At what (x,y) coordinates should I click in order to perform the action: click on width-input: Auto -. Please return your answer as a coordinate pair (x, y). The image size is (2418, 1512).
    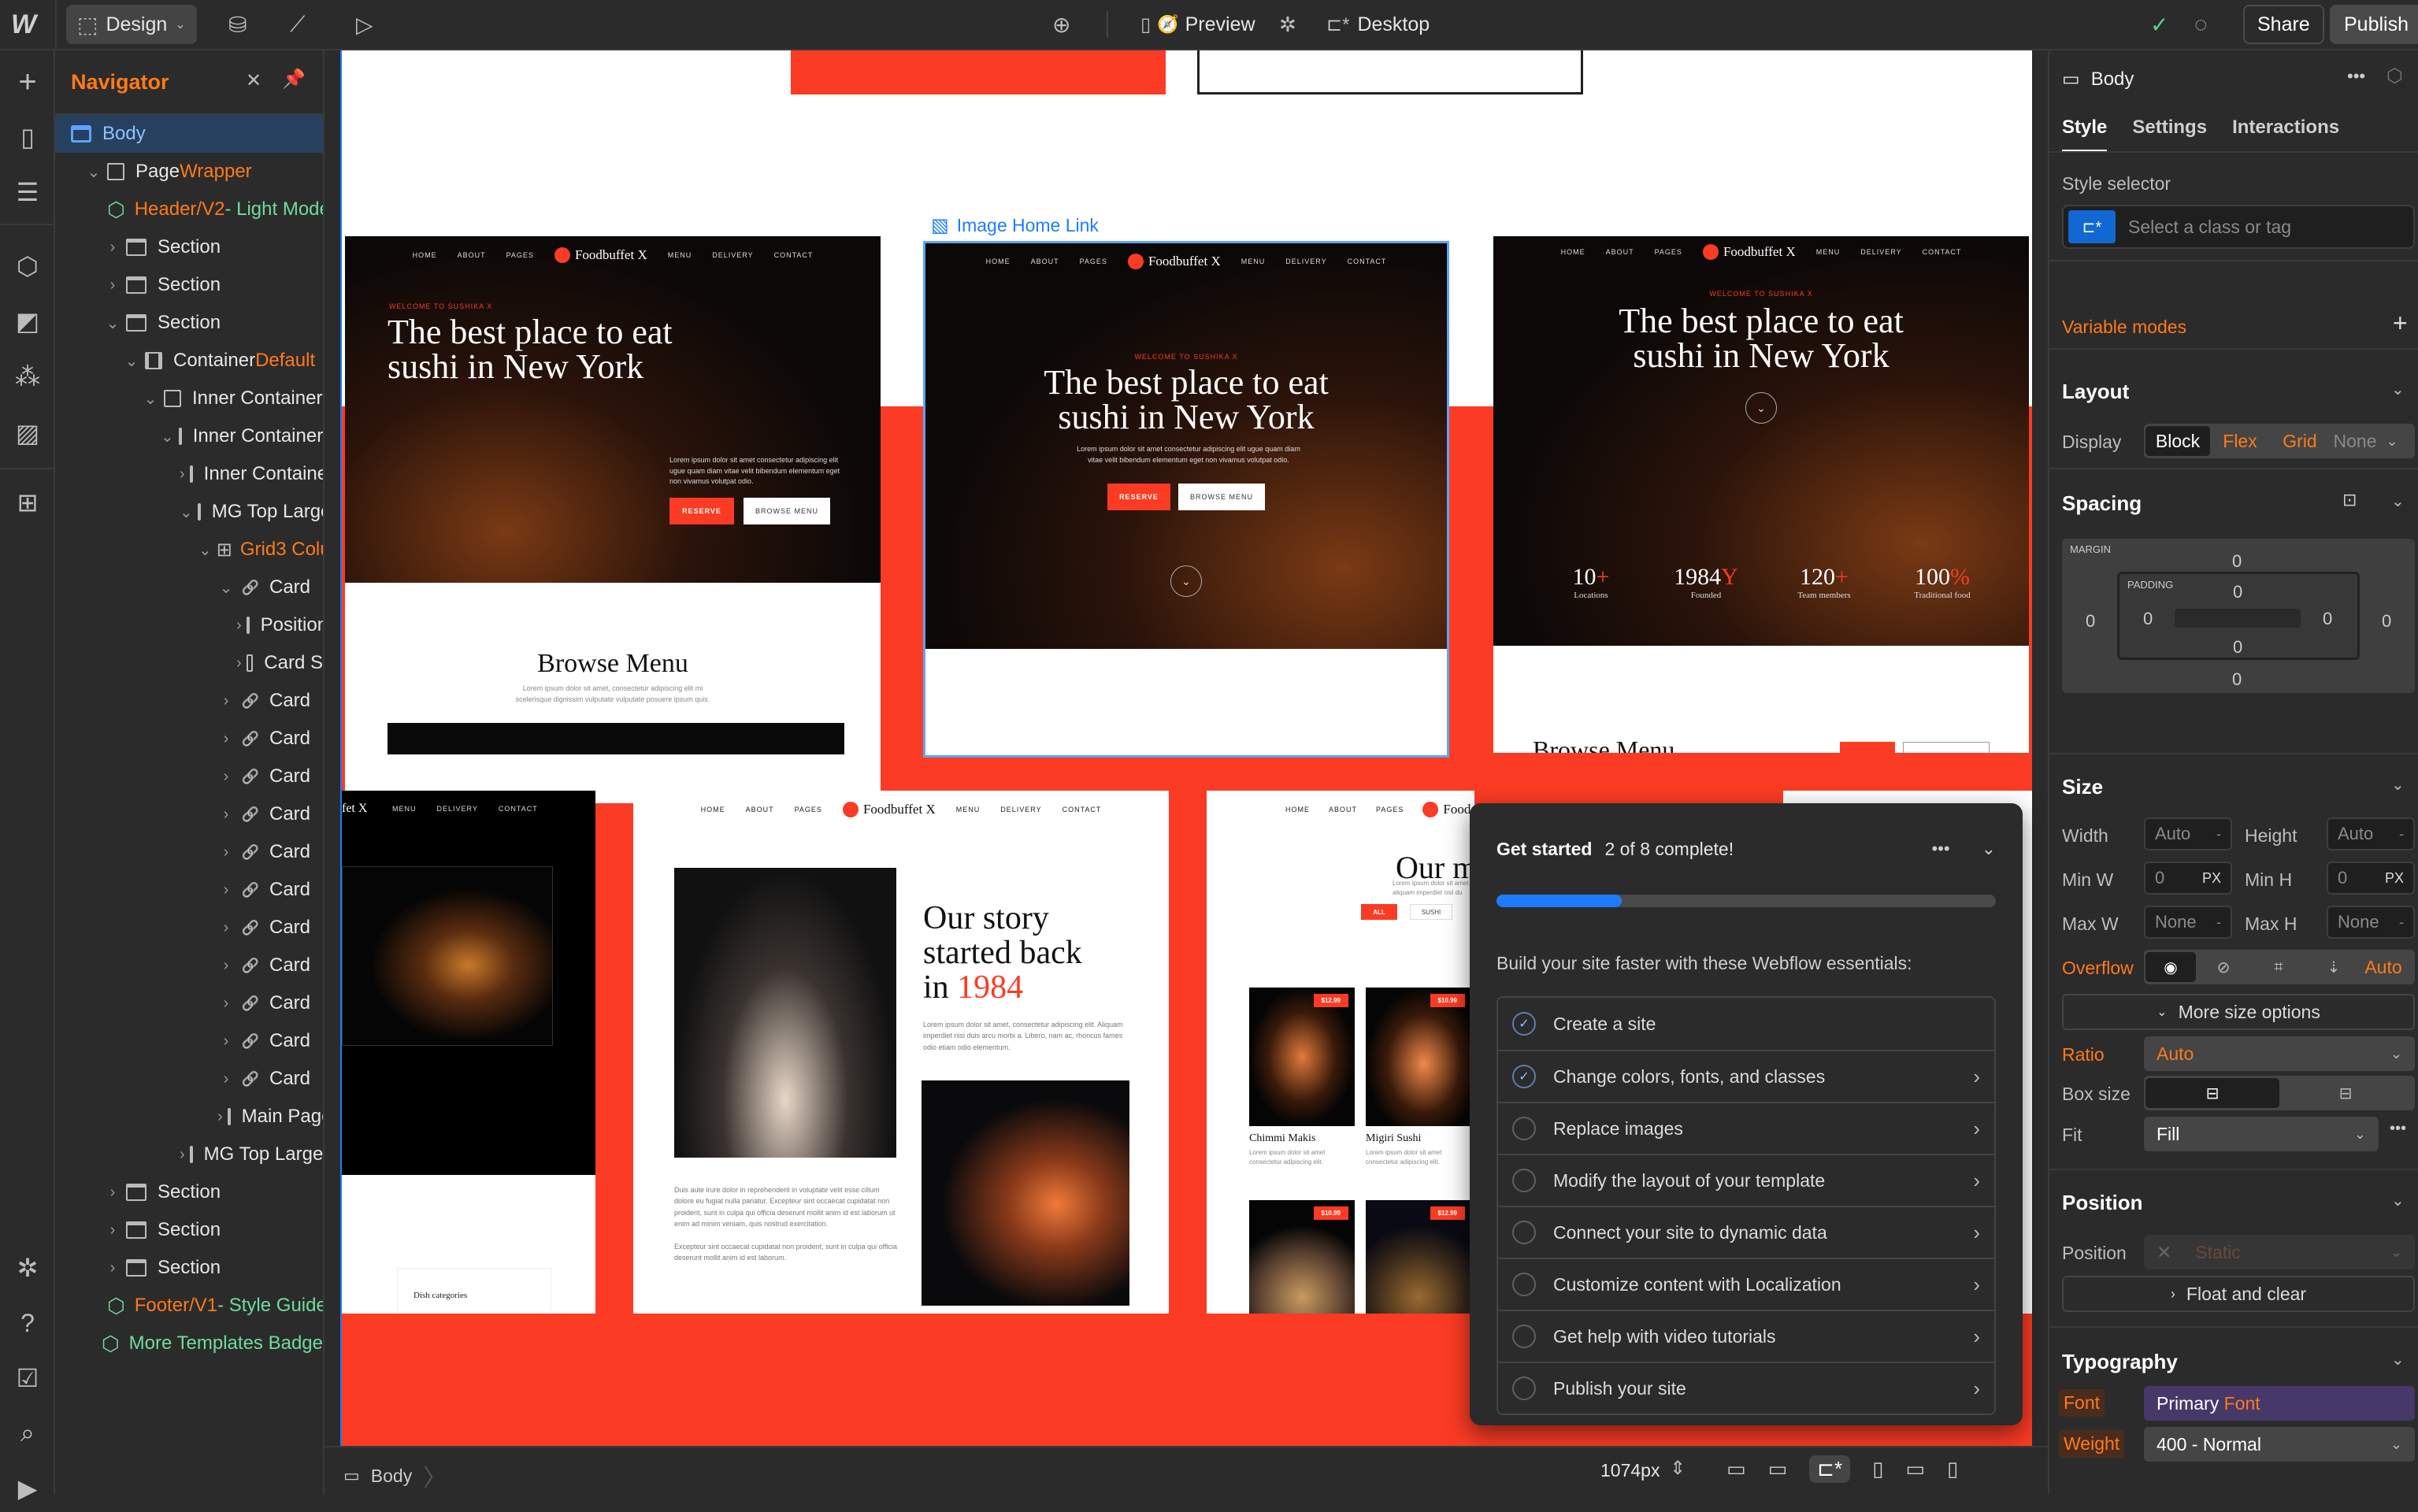
    Looking at the image, I should click on (2188, 833).